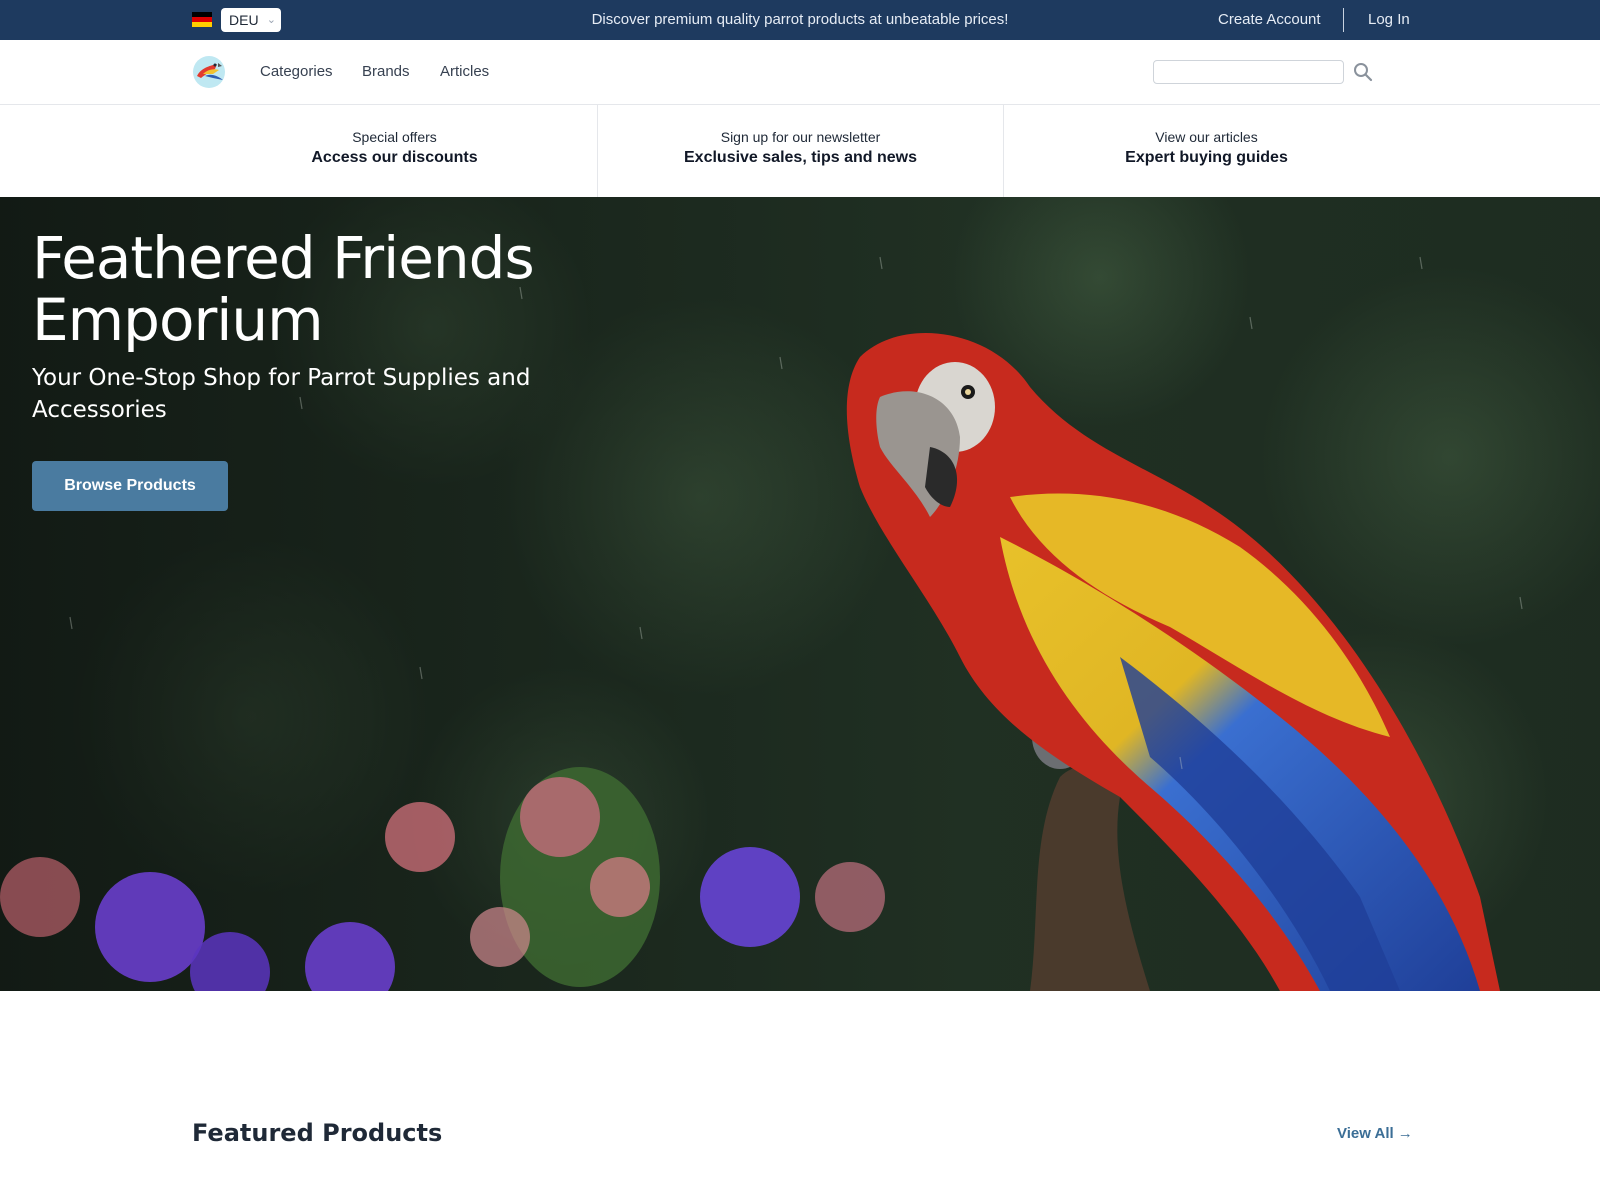  I want to click on promo-small-text: Special offers, so click(394, 137).